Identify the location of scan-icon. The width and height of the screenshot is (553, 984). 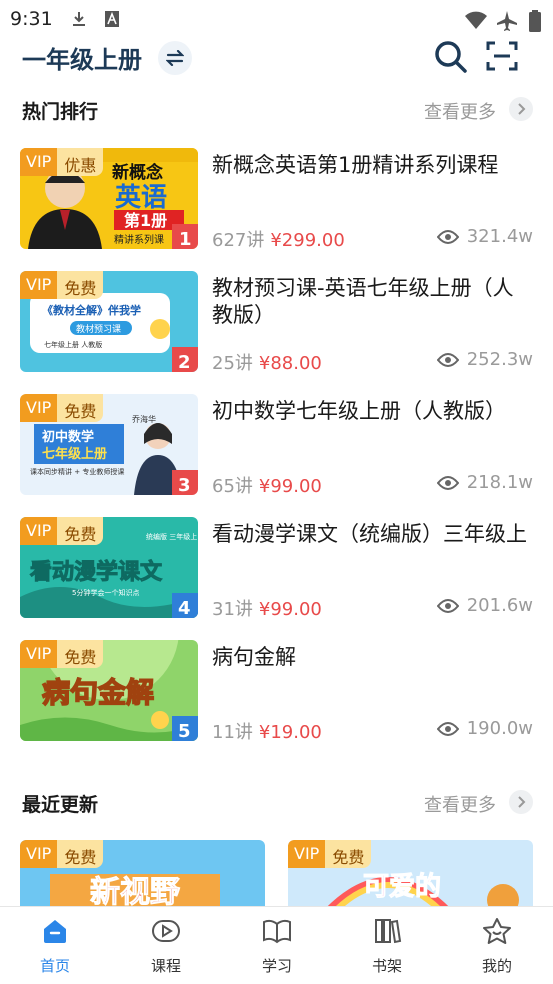
(502, 56).